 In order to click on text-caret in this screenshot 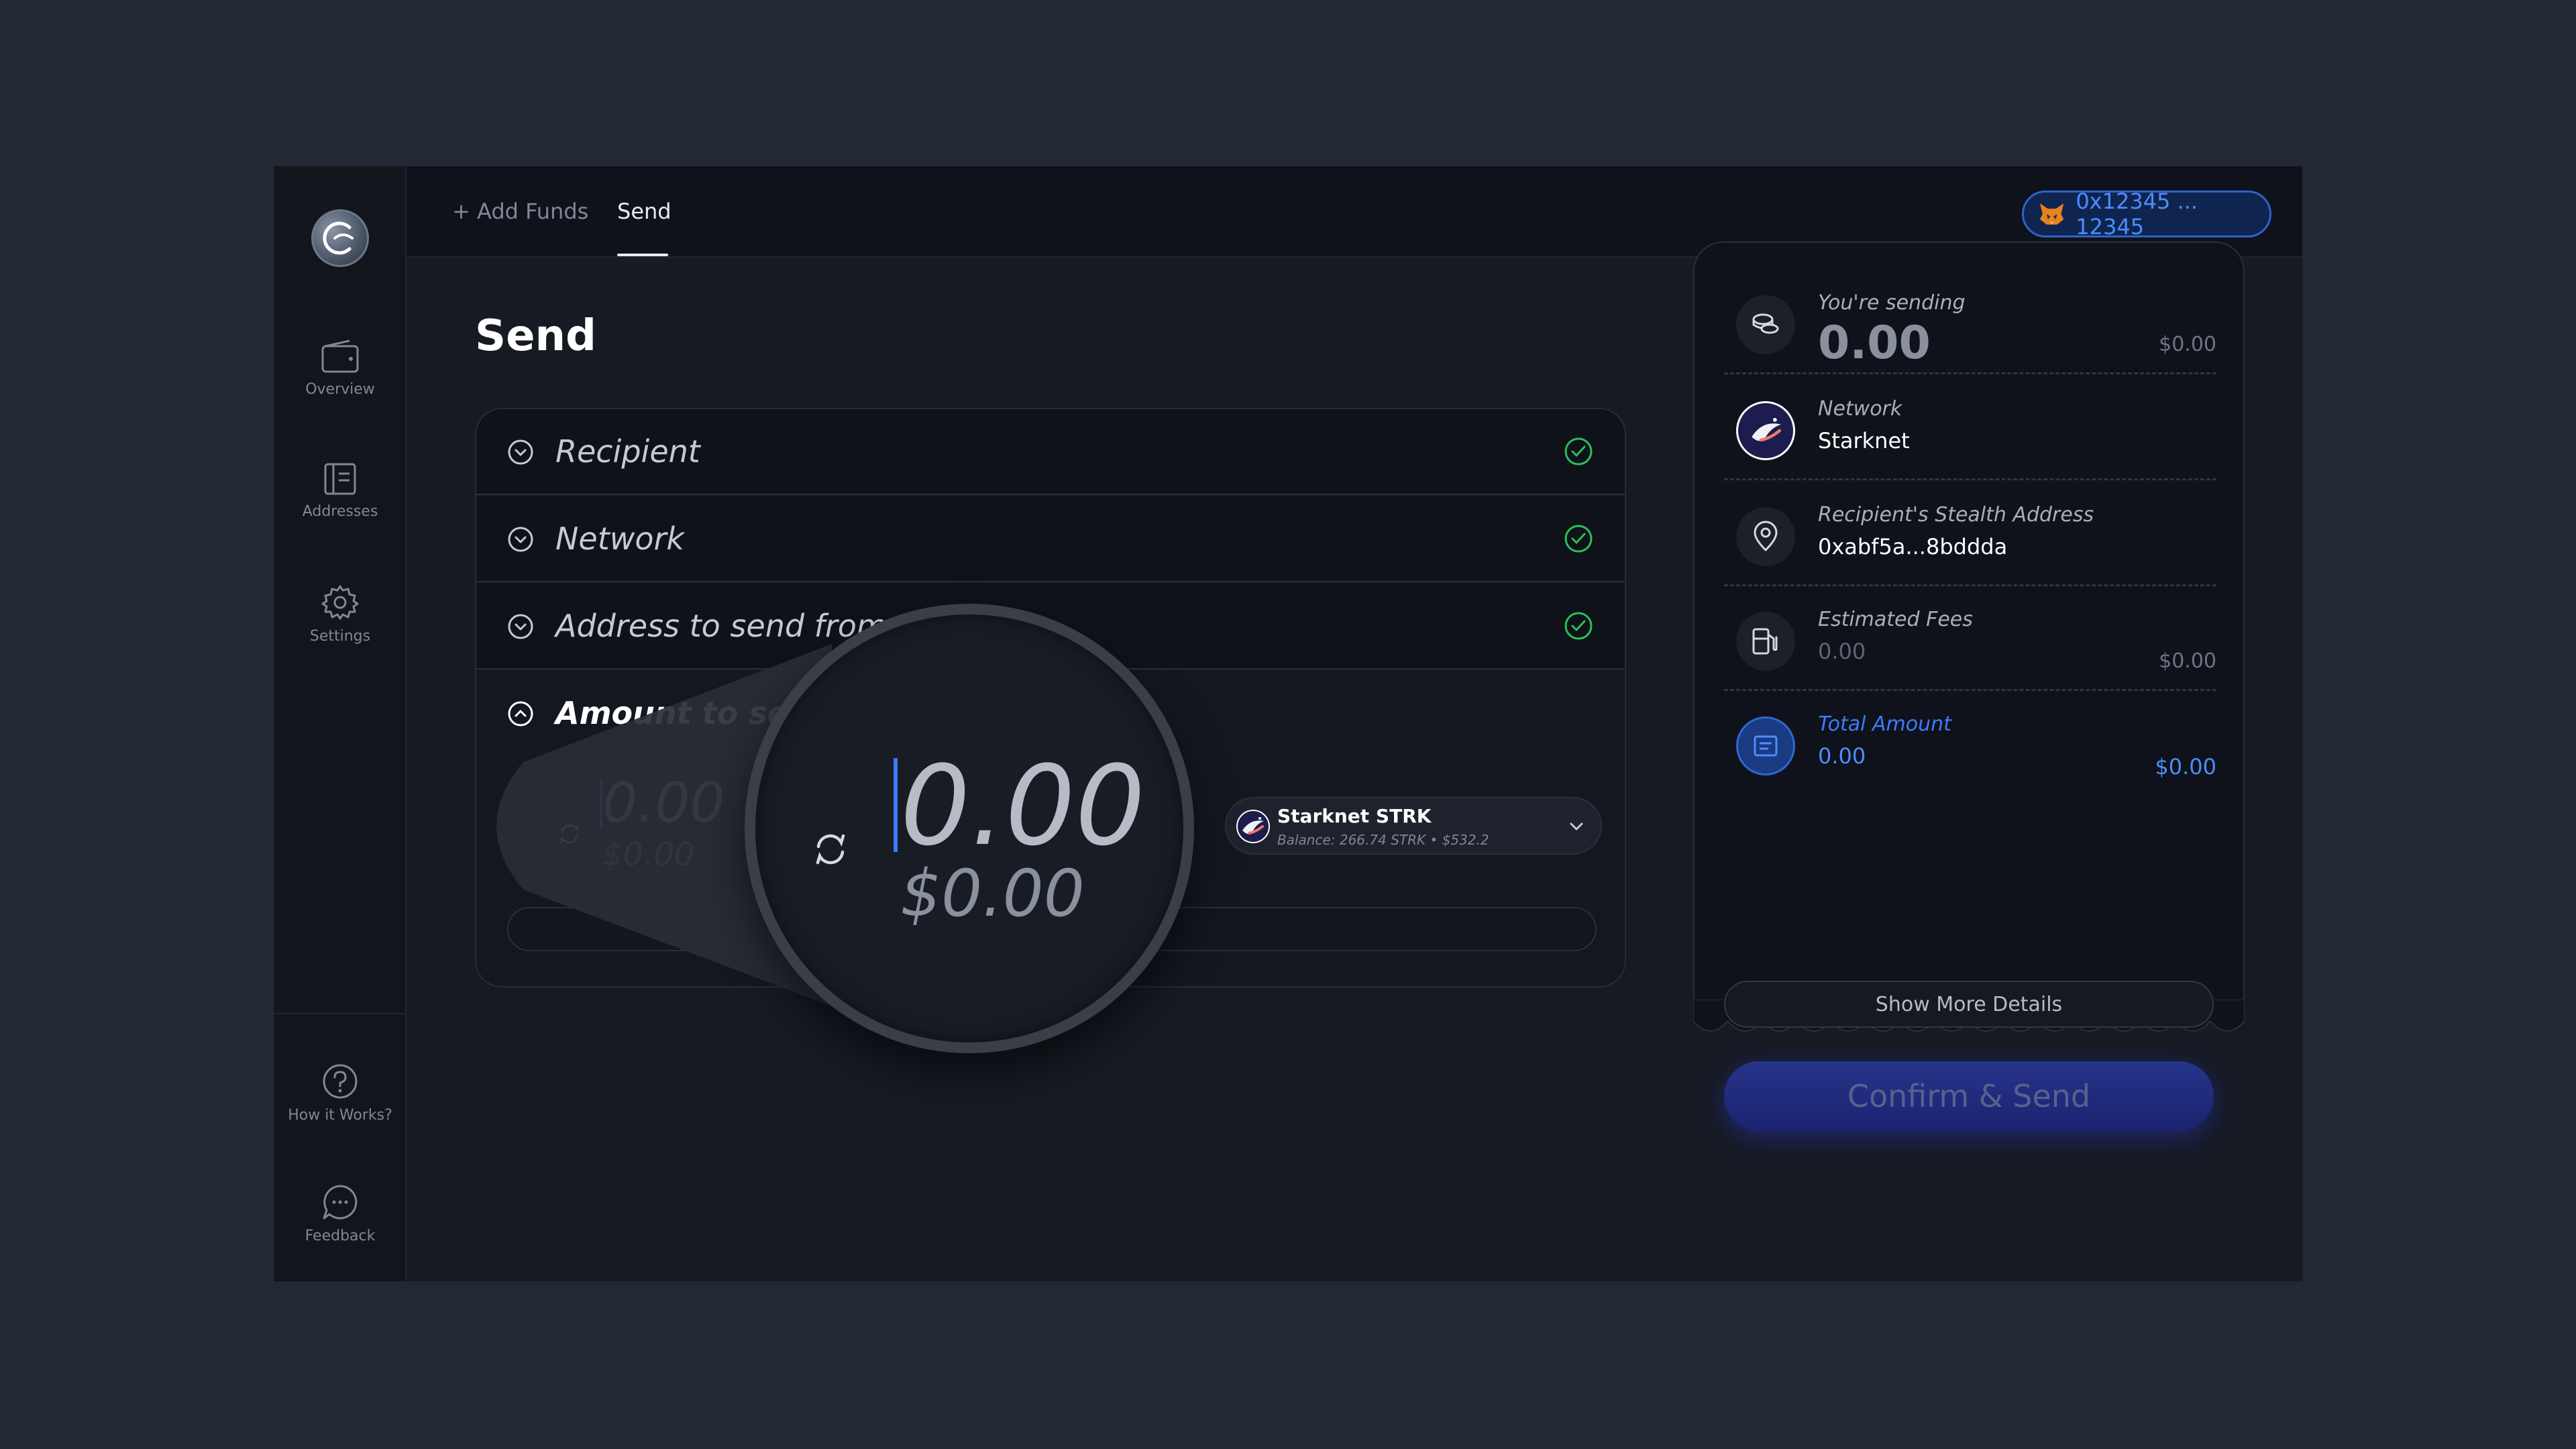, I will do `click(896, 805)`.